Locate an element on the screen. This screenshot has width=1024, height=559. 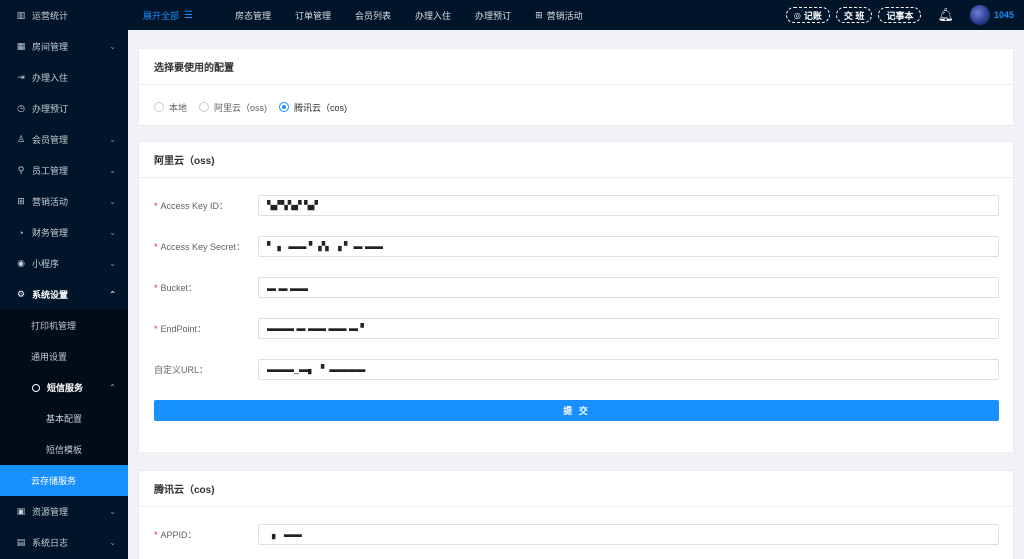
sidebar-item-members: ♙ 会员管理 ⌄ is located at coordinates (64, 139).